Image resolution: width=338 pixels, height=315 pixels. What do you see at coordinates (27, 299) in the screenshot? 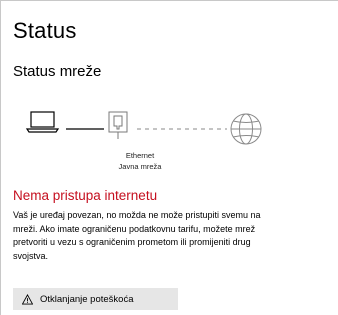
I see `warning-icon` at bounding box center [27, 299].